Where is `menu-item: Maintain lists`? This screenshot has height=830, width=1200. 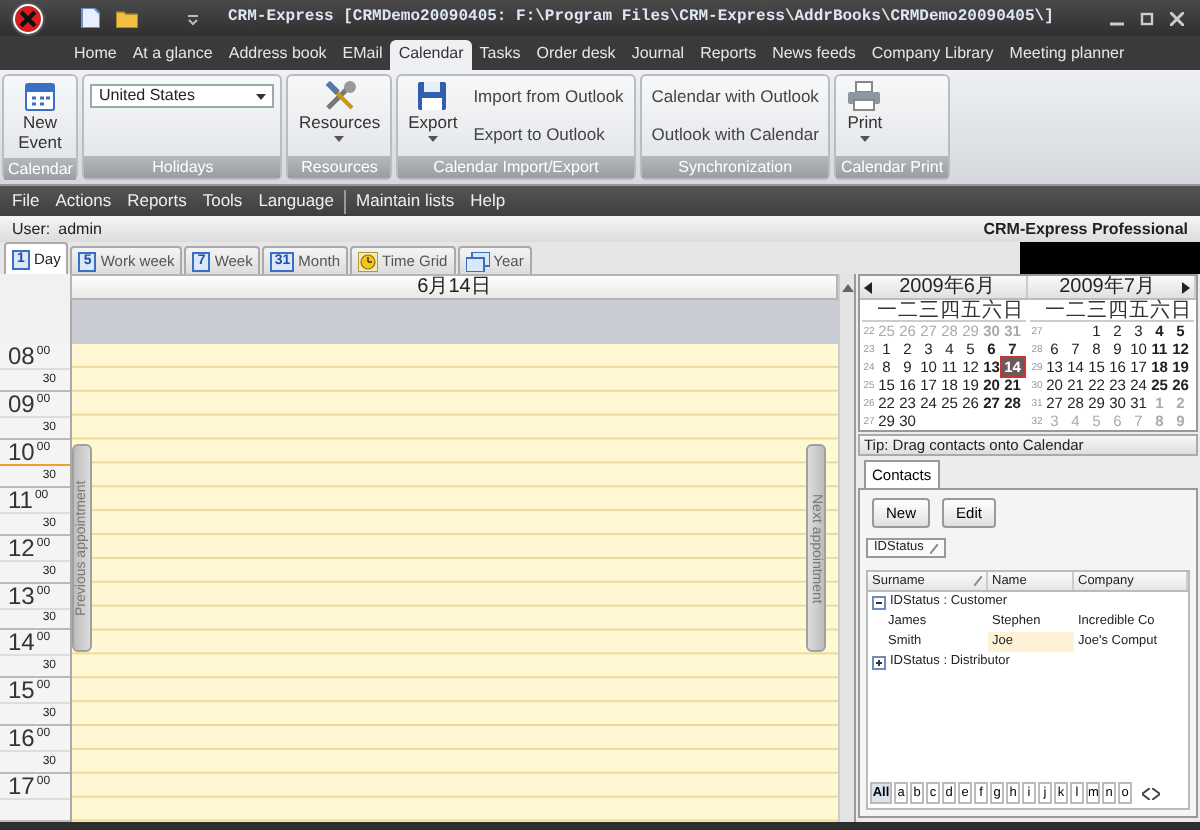 menu-item: Maintain lists is located at coordinates (405, 201).